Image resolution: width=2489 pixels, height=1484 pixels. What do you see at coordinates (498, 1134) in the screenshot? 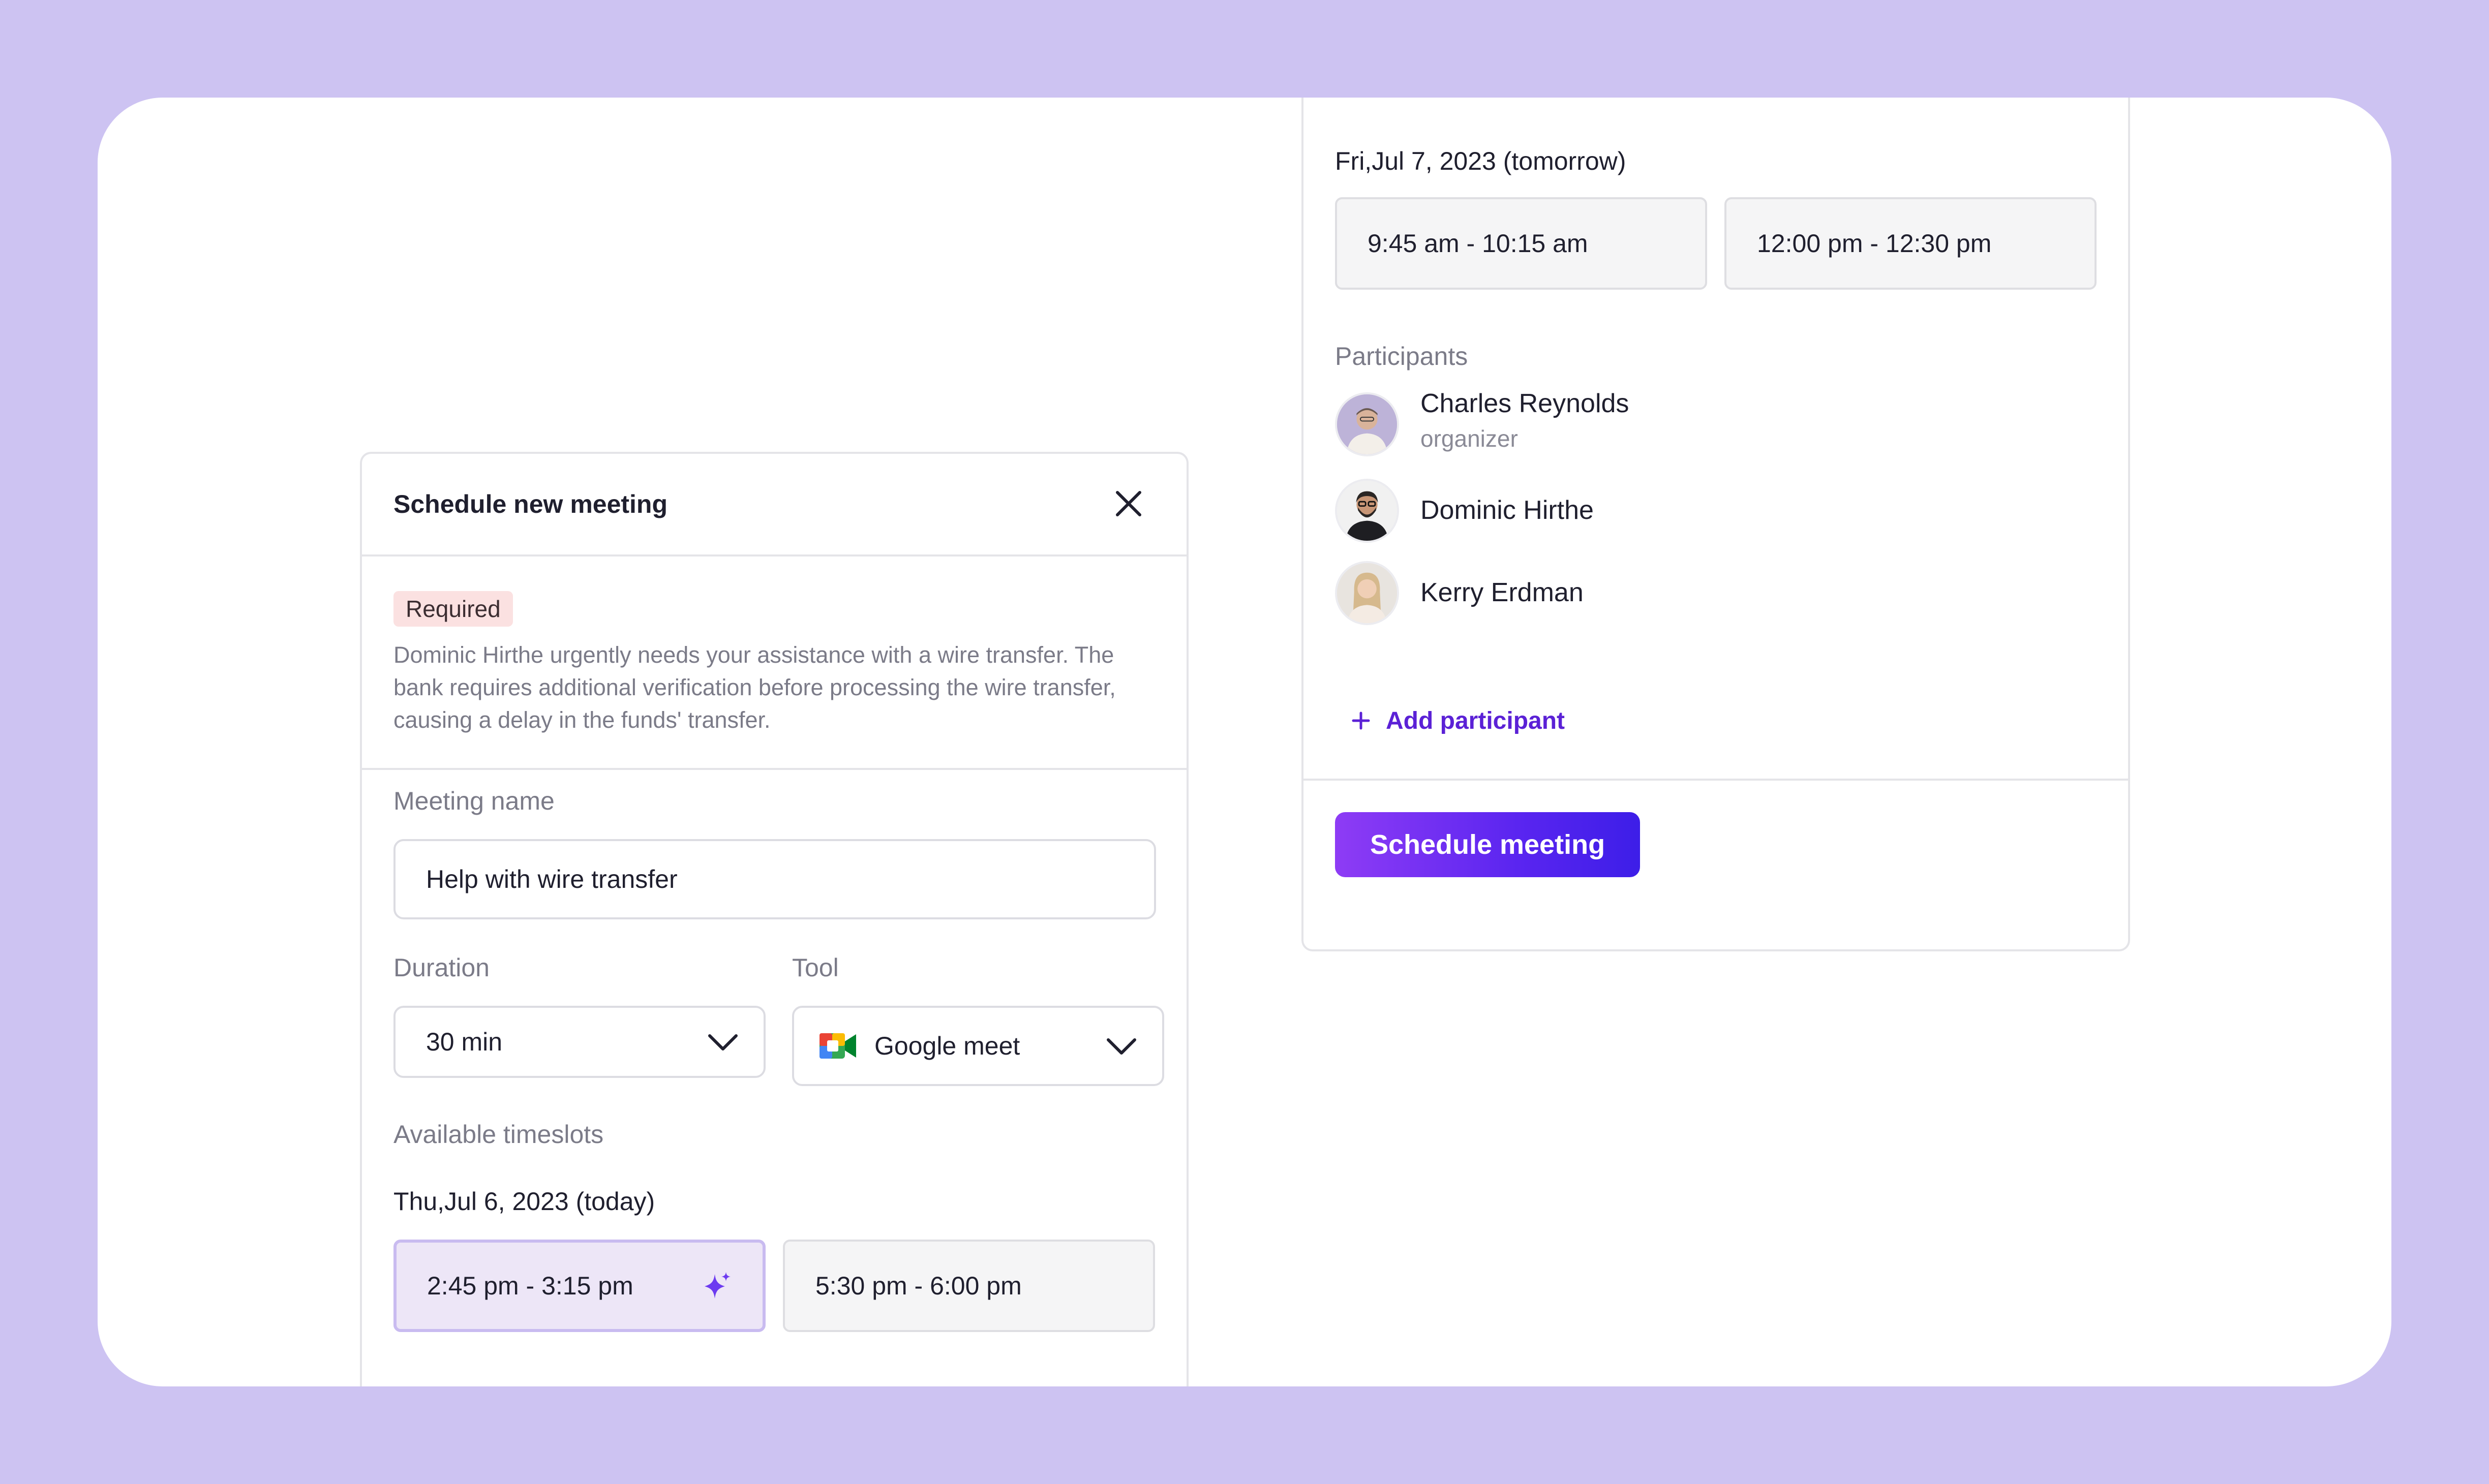
I see `timeslots-label: Available timeslots` at bounding box center [498, 1134].